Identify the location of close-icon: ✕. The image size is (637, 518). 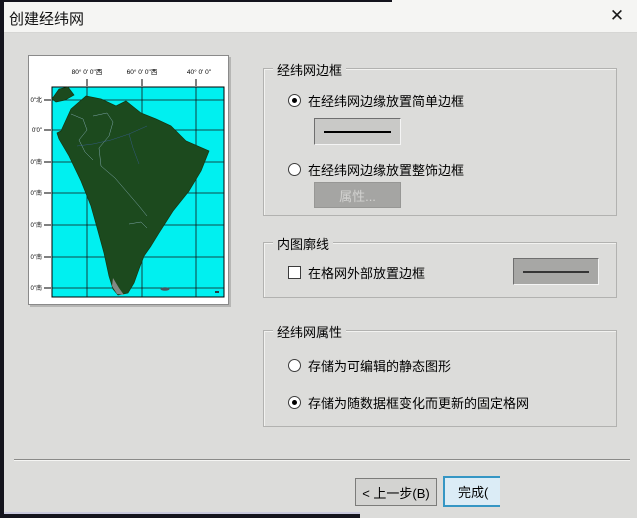
(617, 15).